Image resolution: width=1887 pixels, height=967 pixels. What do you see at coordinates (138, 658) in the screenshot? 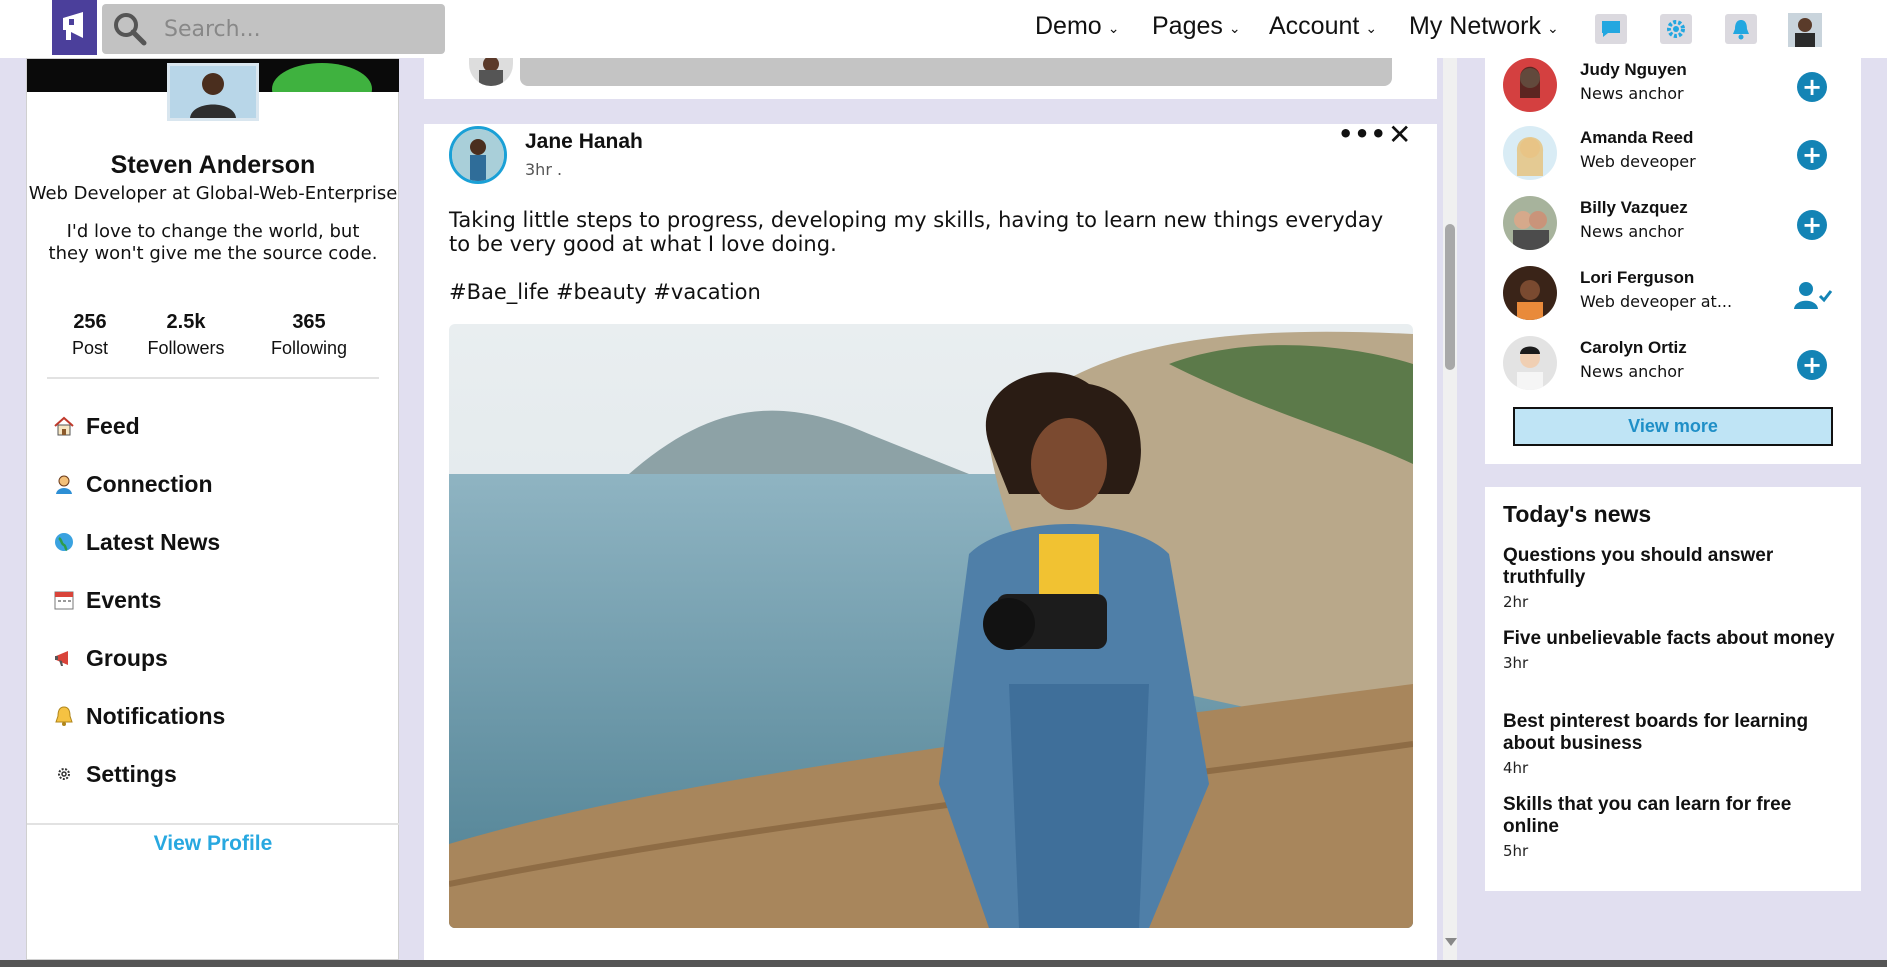
I see `sidebar-item-groups: Groups` at bounding box center [138, 658].